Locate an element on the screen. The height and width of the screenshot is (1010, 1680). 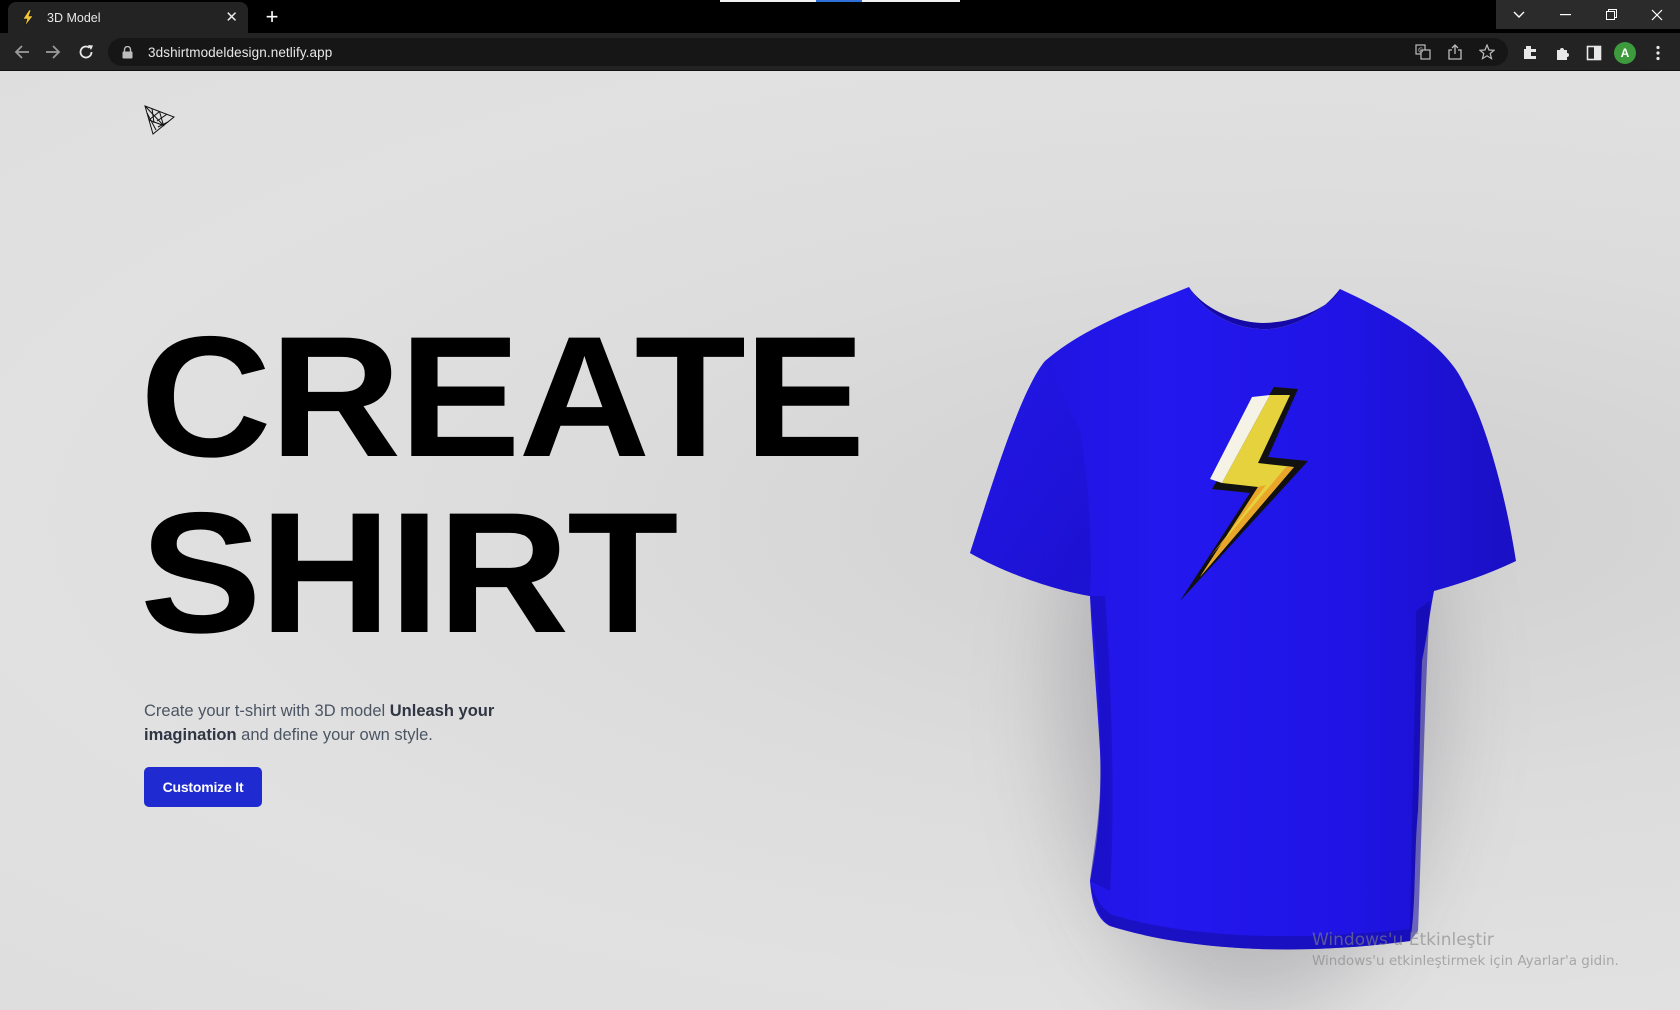
threejs-logo-icon is located at coordinates (159, 120).